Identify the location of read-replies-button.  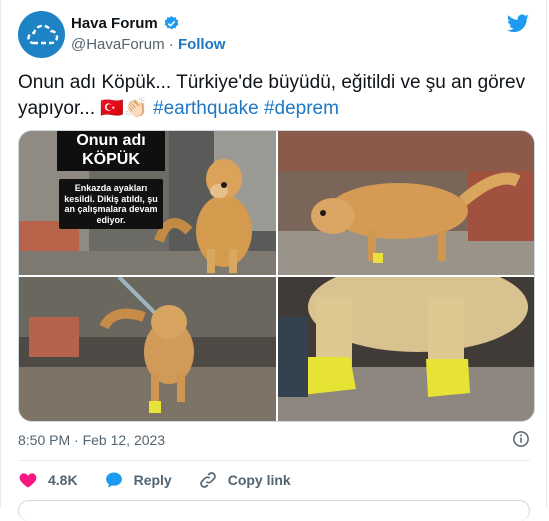
(274, 510).